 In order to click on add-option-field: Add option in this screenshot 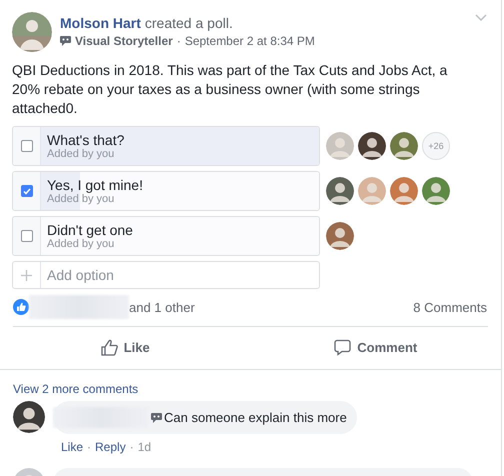, I will do `click(166, 275)`.